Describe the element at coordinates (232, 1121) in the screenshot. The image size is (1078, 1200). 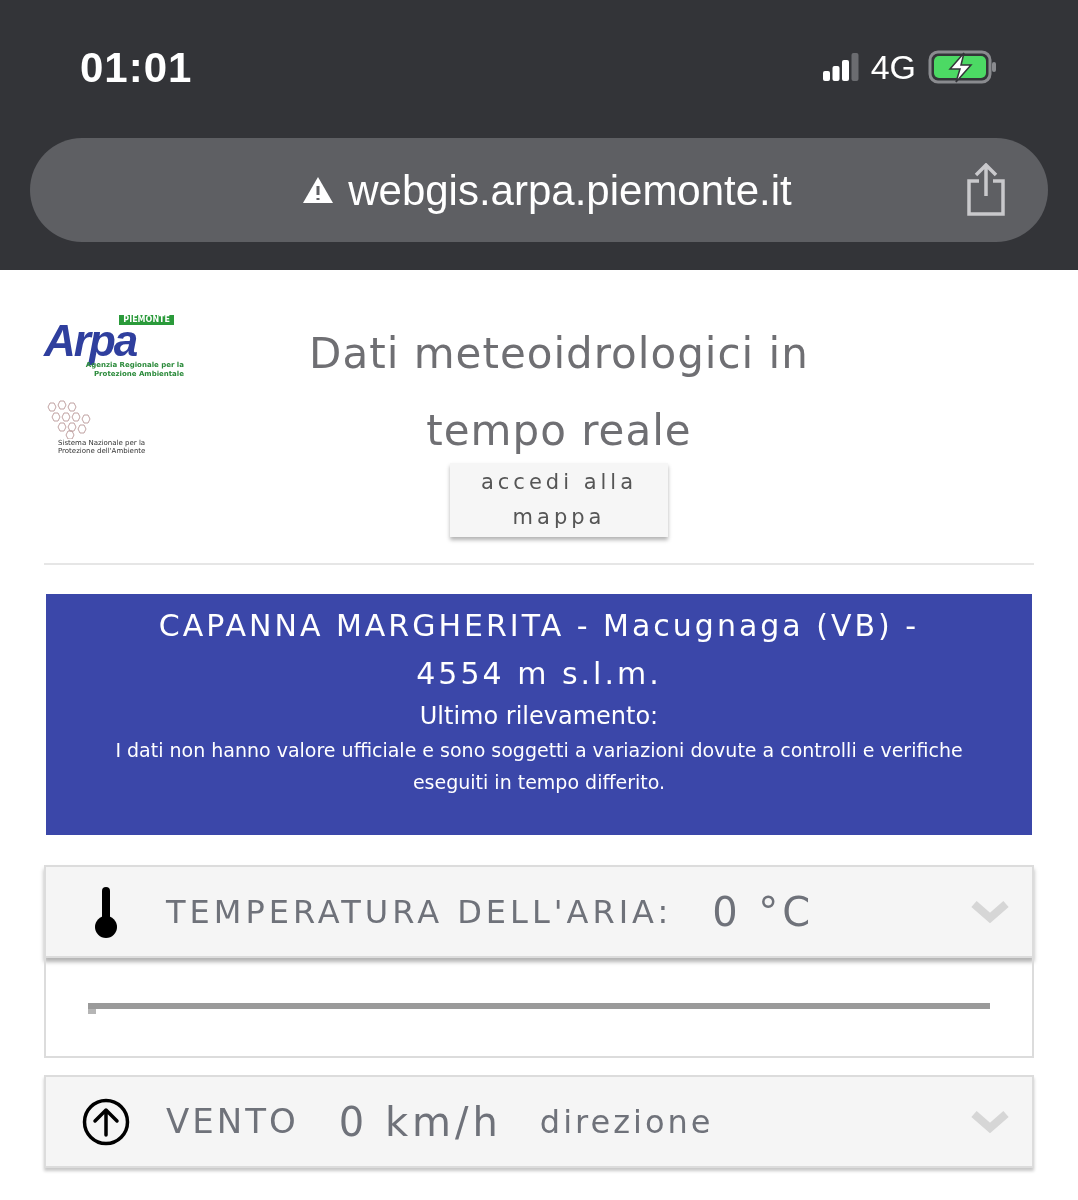
I see `measure-label: VENTO` at that location.